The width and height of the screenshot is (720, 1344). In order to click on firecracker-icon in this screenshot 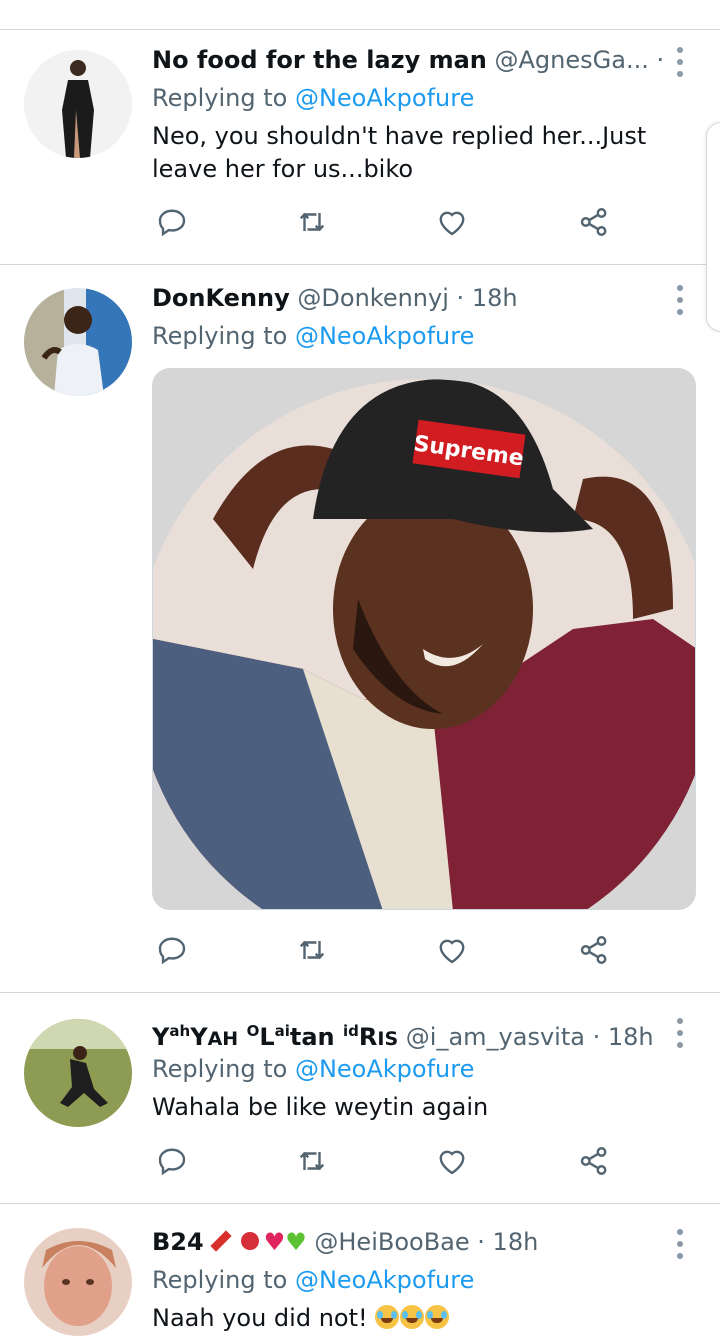, I will do `click(221, 1241)`.